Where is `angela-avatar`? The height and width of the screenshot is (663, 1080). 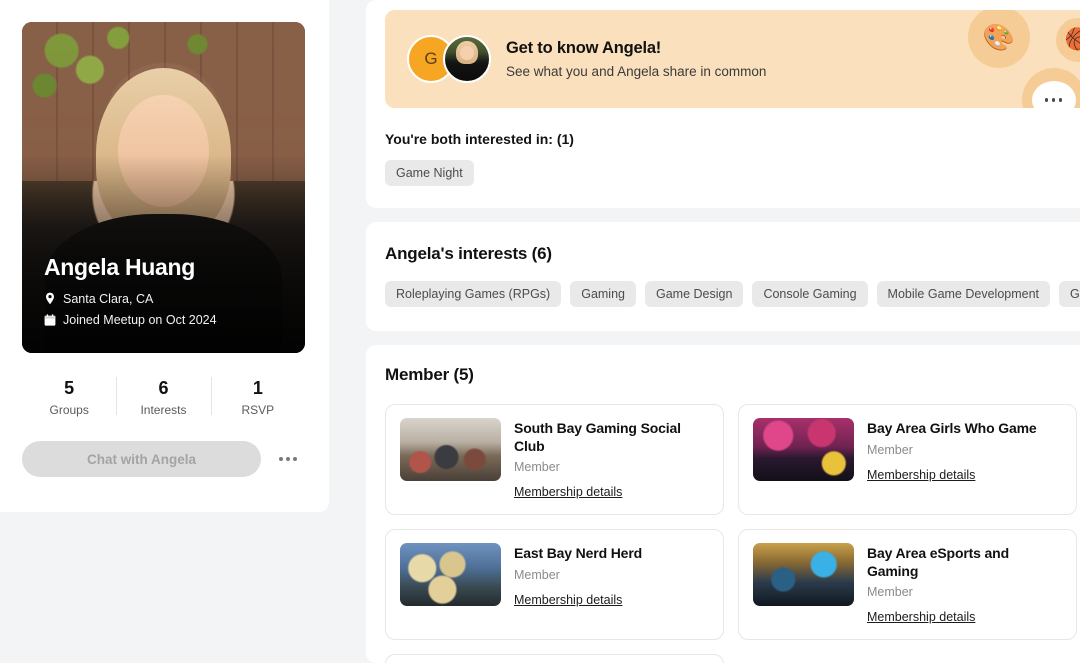 angela-avatar is located at coordinates (467, 59).